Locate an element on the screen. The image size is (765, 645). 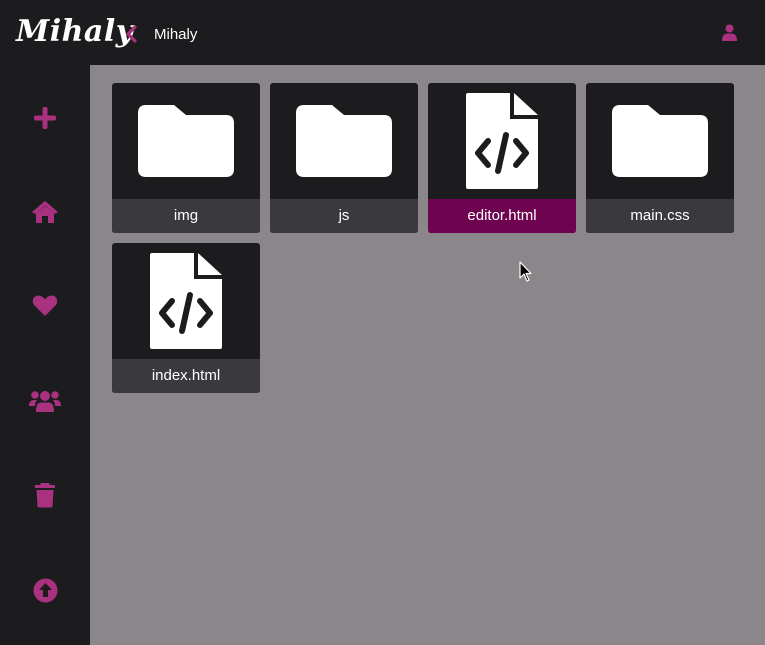
file-name: index.html is located at coordinates (186, 376).